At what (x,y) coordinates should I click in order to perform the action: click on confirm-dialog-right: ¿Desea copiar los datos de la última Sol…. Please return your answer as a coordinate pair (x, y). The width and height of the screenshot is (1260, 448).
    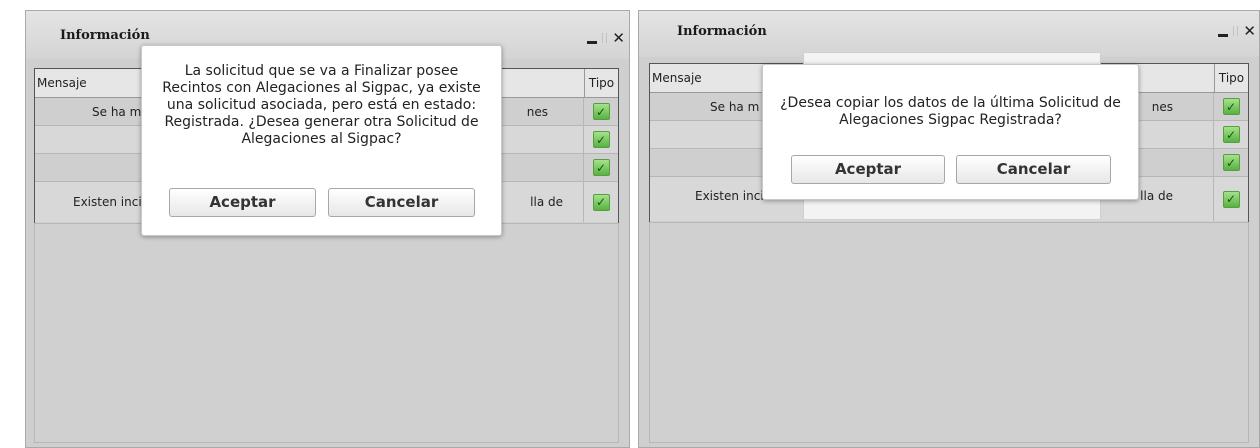
    Looking at the image, I should click on (950, 132).